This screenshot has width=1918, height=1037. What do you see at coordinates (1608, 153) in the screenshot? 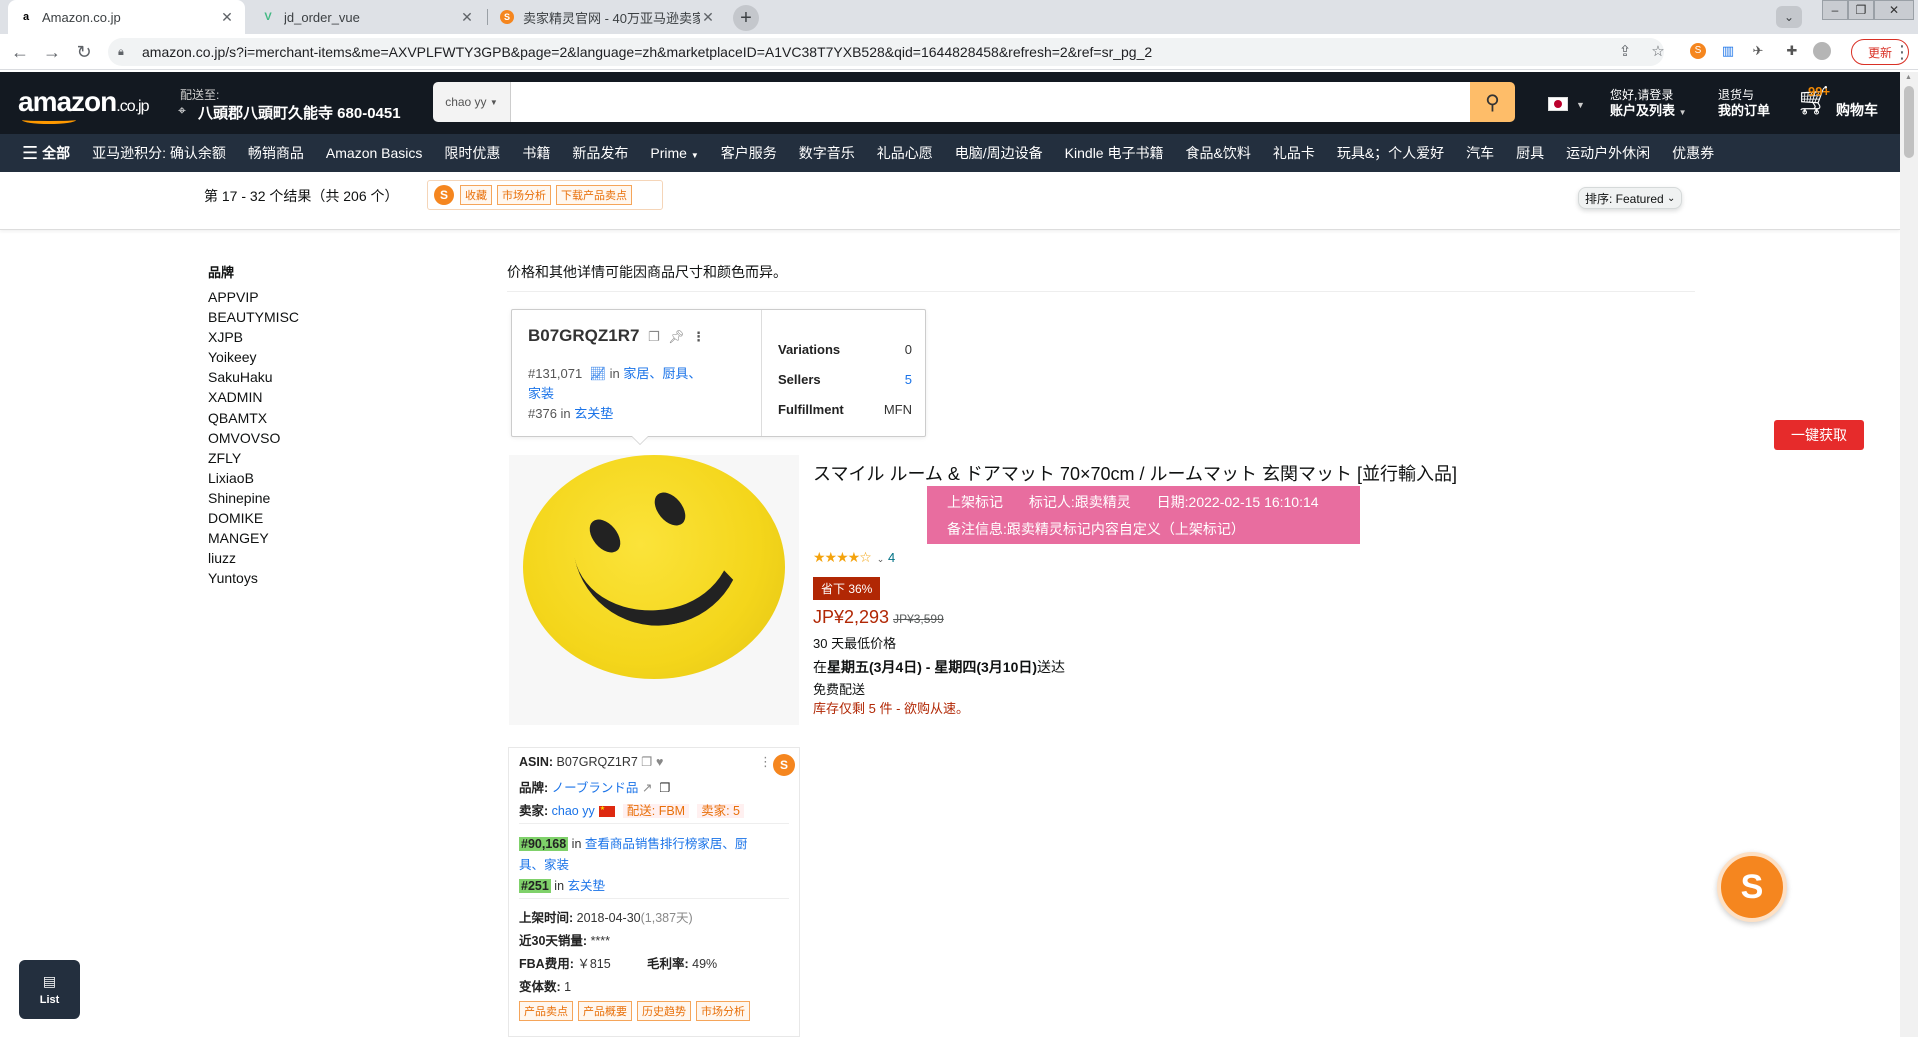
I see `nav-item: 运动户外休闲` at bounding box center [1608, 153].